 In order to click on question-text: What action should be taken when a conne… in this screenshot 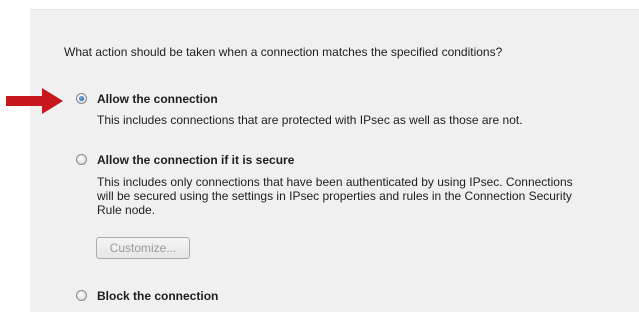, I will do `click(283, 52)`.